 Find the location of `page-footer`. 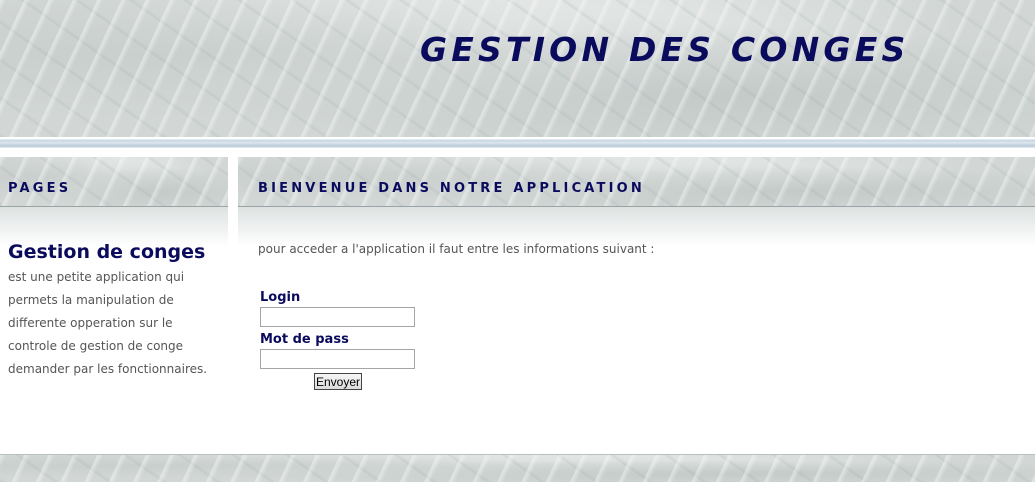

page-footer is located at coordinates (517, 468).